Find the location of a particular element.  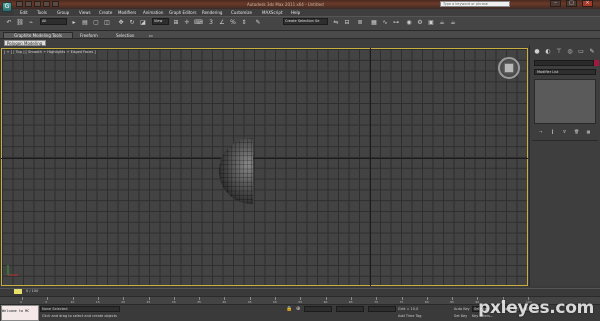

rotate-icon: ↻ is located at coordinates (132, 23).